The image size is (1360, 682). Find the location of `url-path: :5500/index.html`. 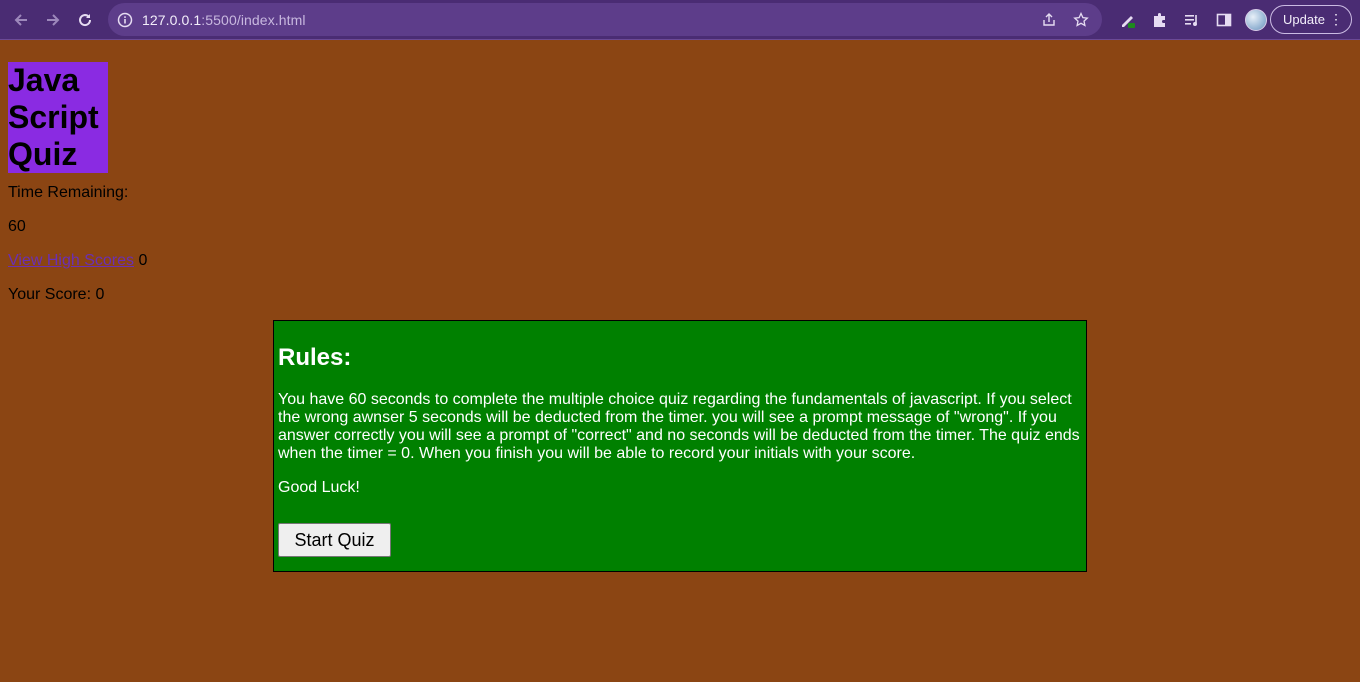

url-path: :5500/index.html is located at coordinates (253, 19).